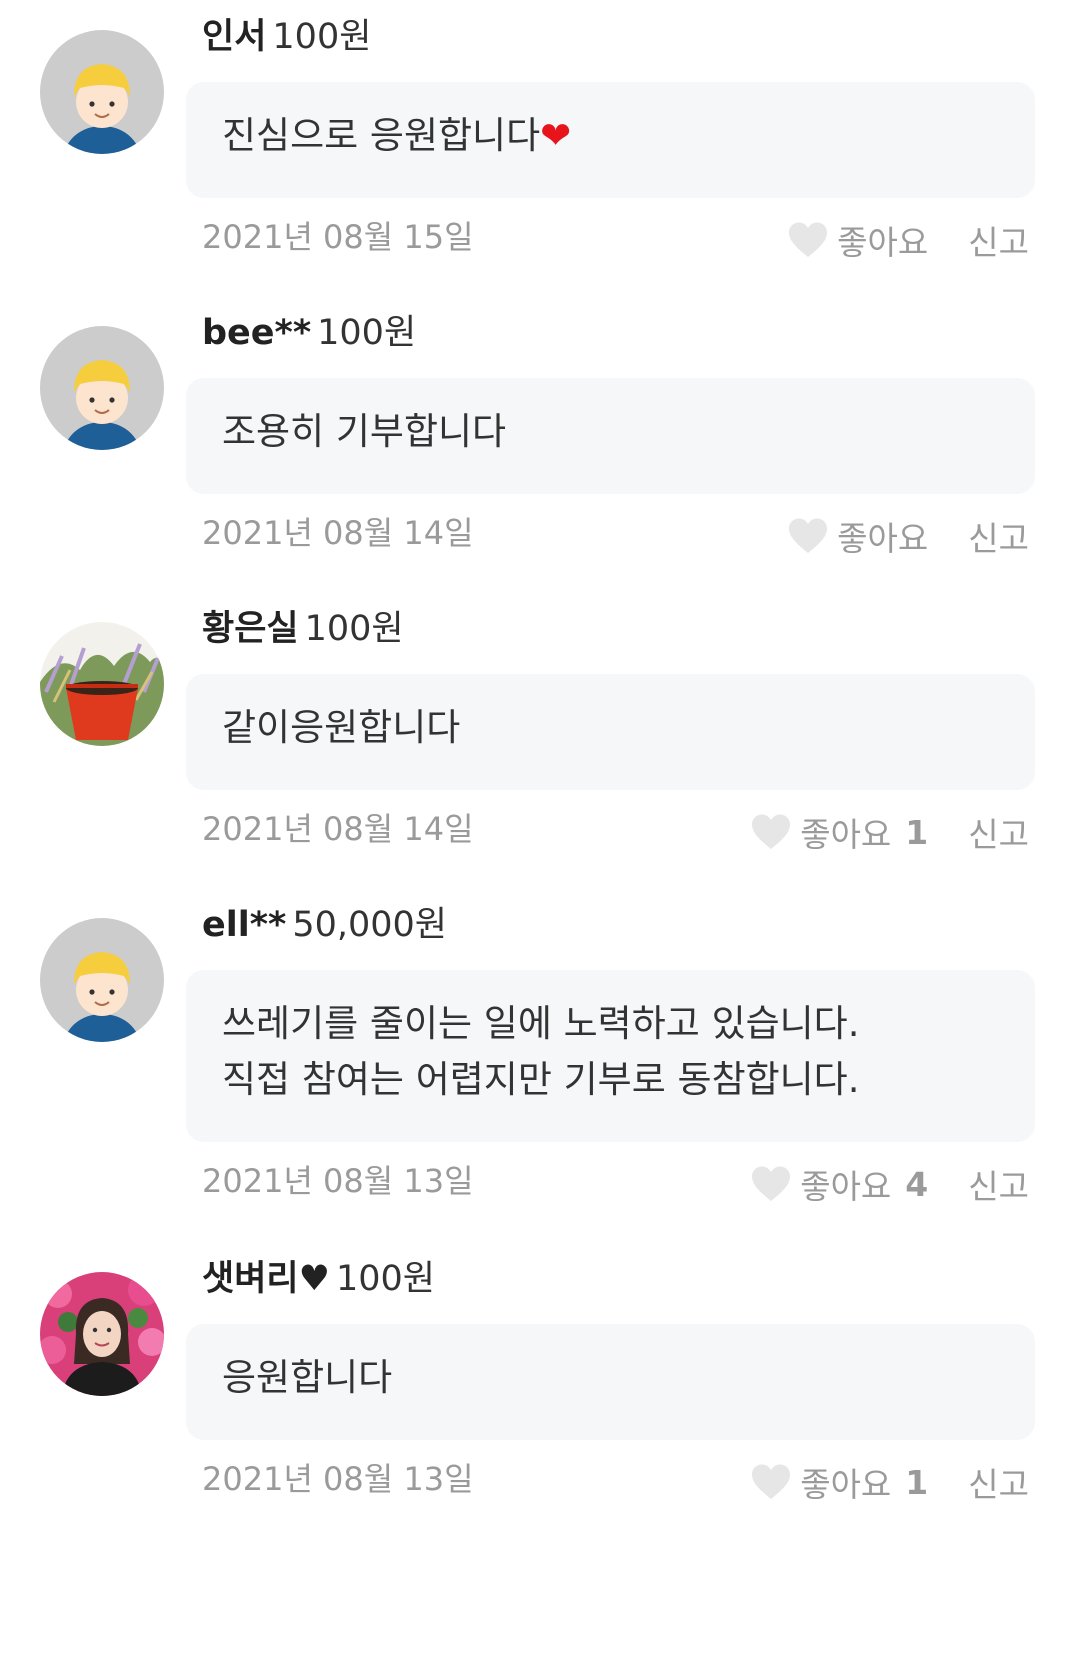 This screenshot has width=1077, height=1657. I want to click on commenter-name: 황은실, so click(250, 629).